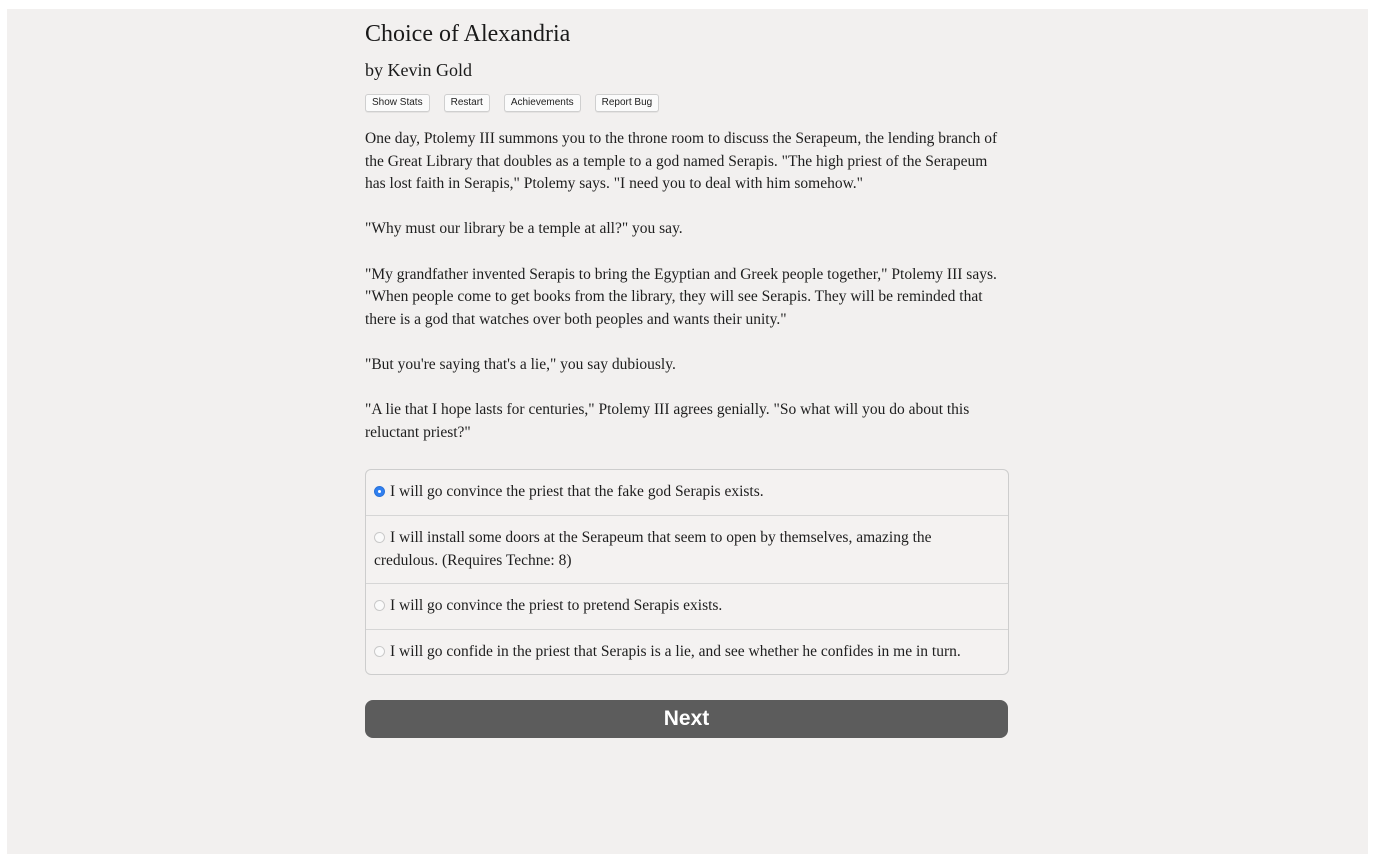  What do you see at coordinates (542, 103) in the screenshot?
I see `achievements-button: Achievements` at bounding box center [542, 103].